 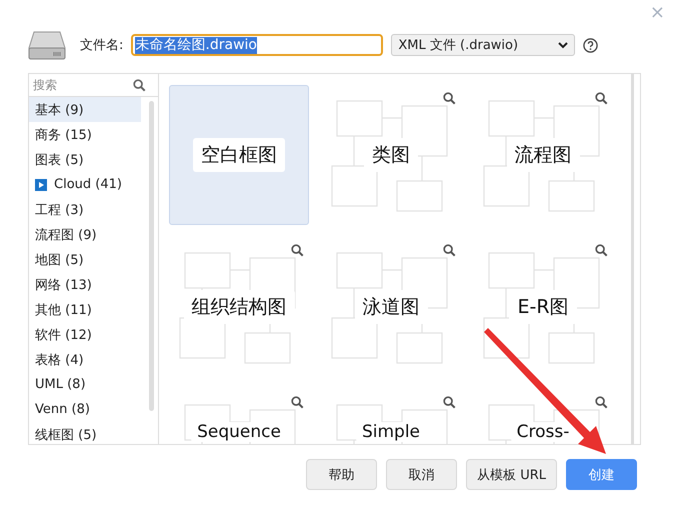 What do you see at coordinates (590, 45) in the screenshot?
I see `help-icon` at bounding box center [590, 45].